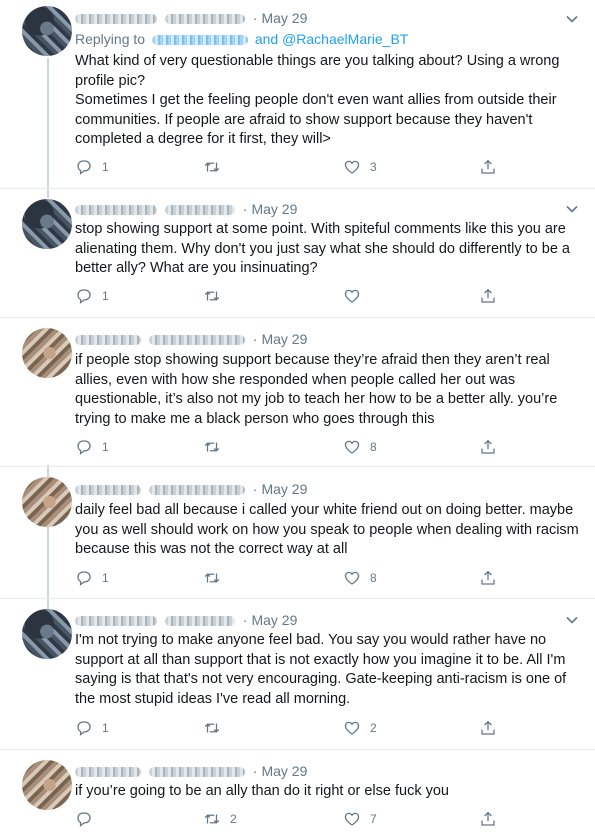  Describe the element at coordinates (360, 167) in the screenshot. I see `like-button: 3` at that location.